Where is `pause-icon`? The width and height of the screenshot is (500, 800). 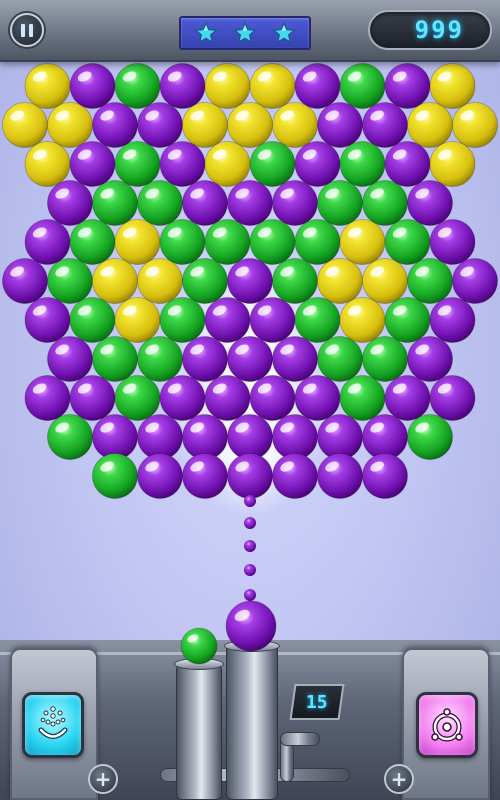 pause-icon is located at coordinates (27, 30).